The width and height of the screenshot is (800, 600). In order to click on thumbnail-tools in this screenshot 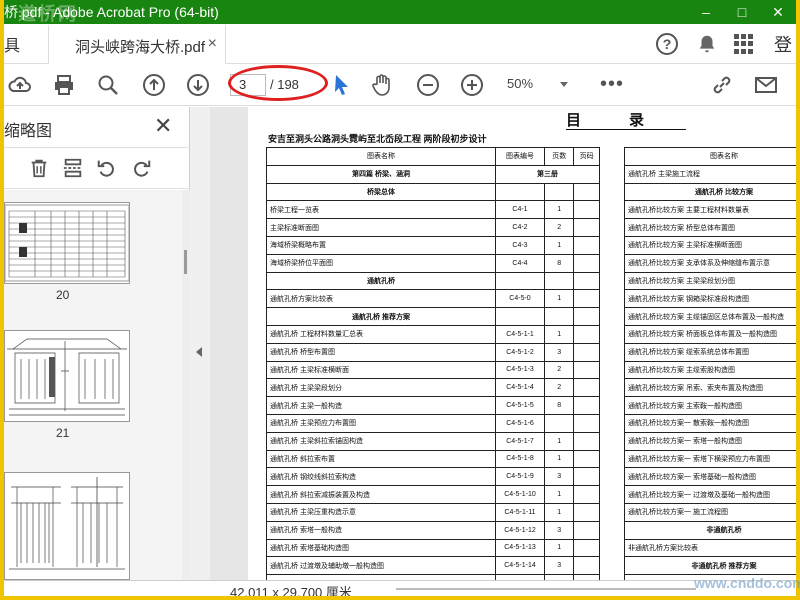, I will do `click(97, 168)`.